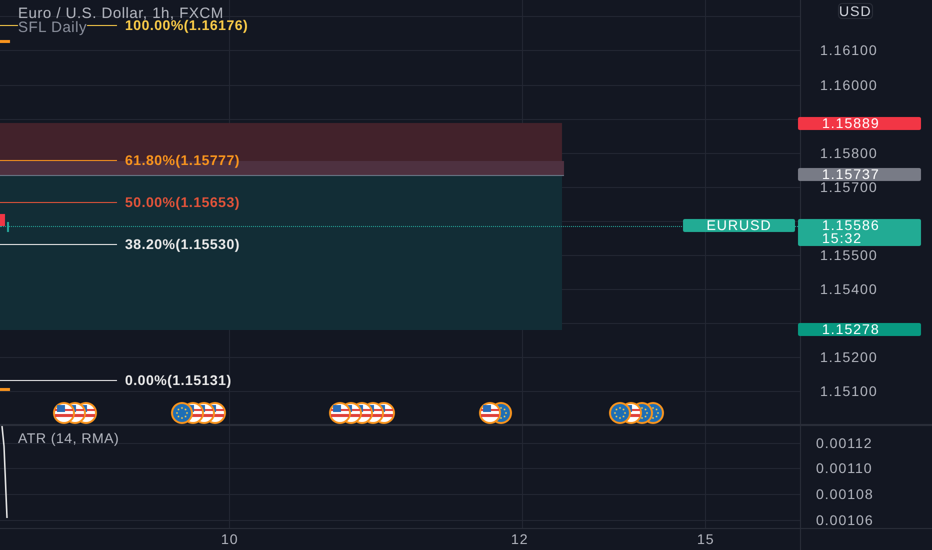 The image size is (932, 550). Describe the element at coordinates (182, 244) in the screenshot. I see `fib-label: 38.20%(1.15530)` at that location.